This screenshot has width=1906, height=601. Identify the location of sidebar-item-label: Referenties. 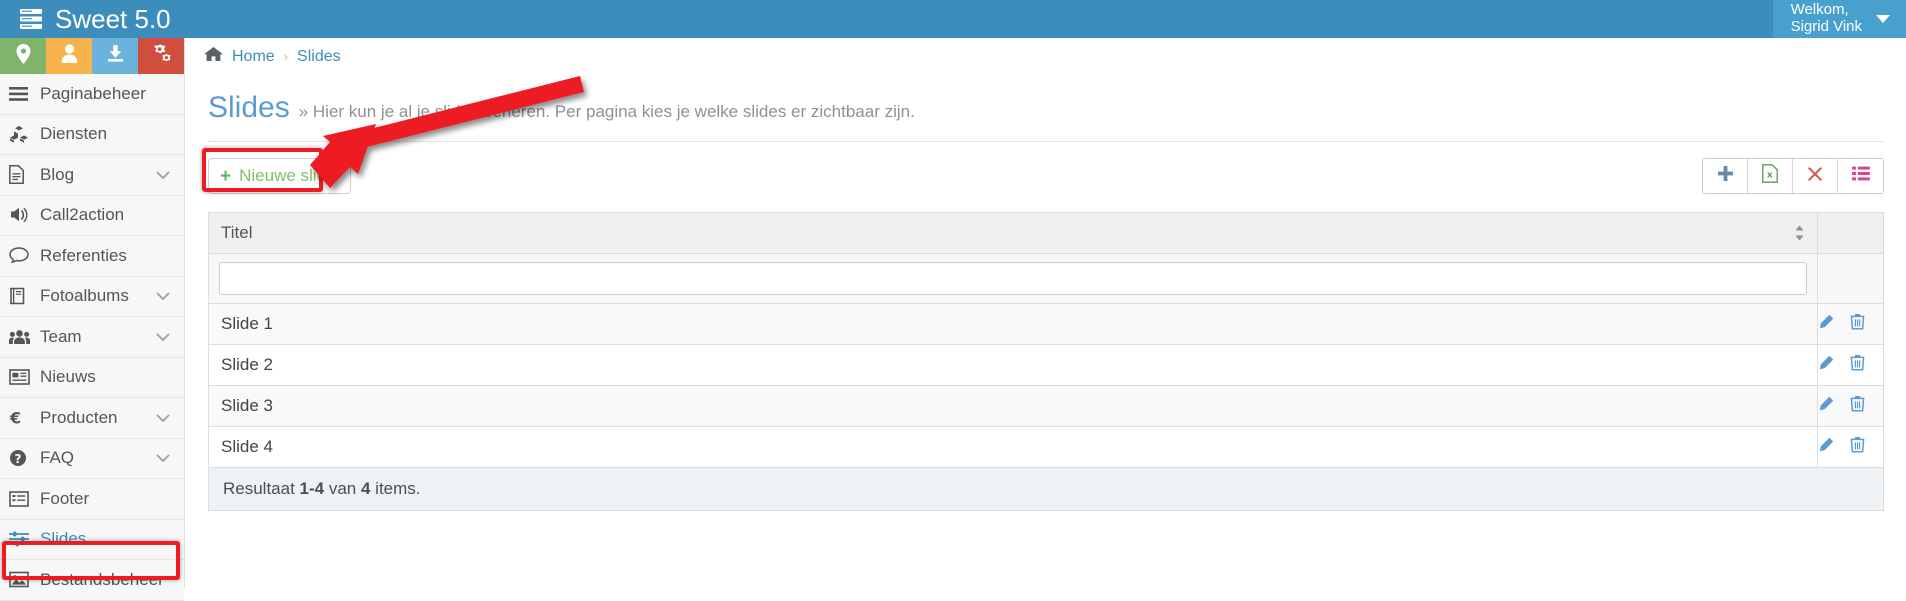
(83, 255).